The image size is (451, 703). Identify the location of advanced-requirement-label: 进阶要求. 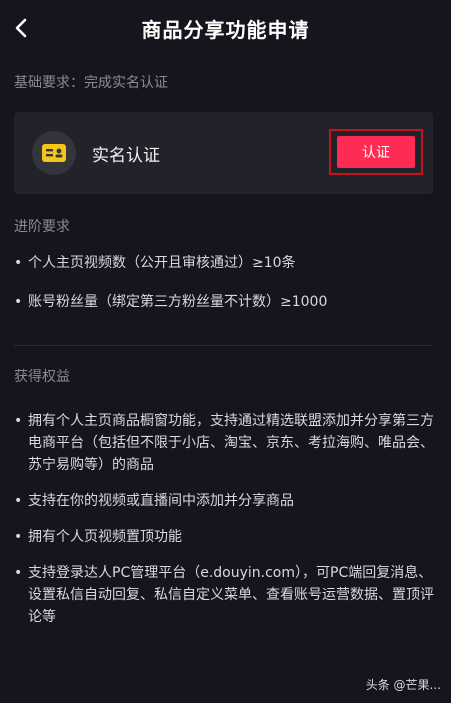
(42, 227).